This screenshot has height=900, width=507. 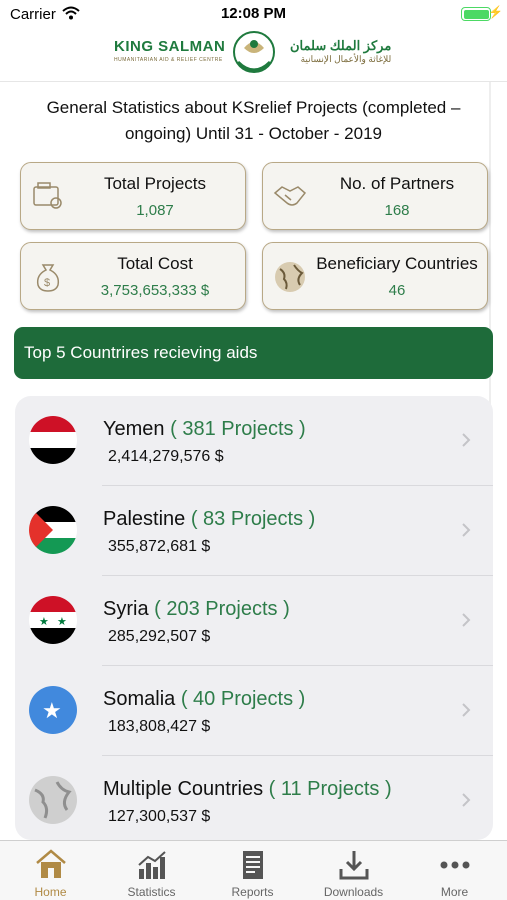 I want to click on tab-label: More, so click(x=454, y=892).